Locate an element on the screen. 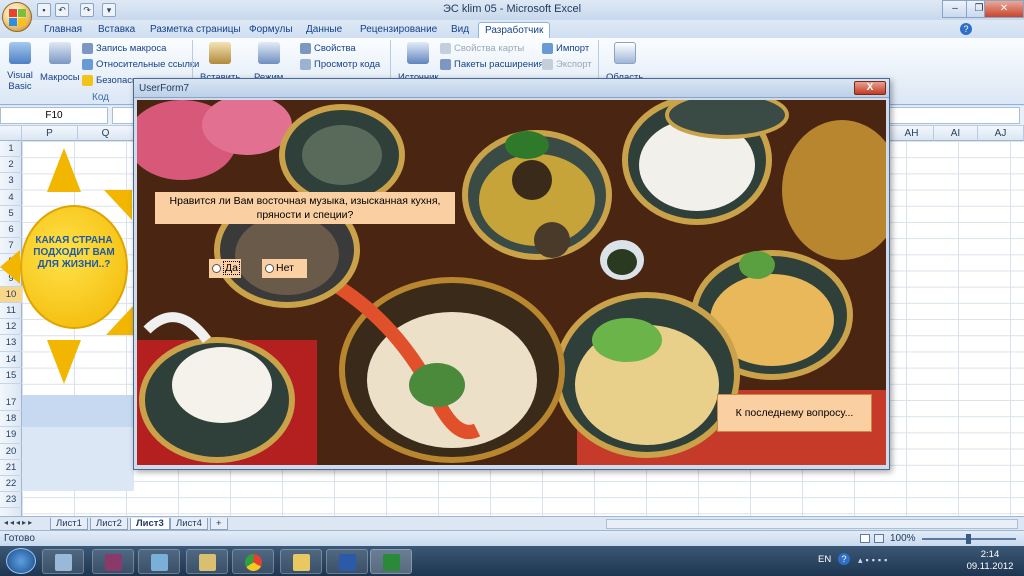 The image size is (1024, 576). expansion-packs-button: Пакеты расширения is located at coordinates (492, 64).